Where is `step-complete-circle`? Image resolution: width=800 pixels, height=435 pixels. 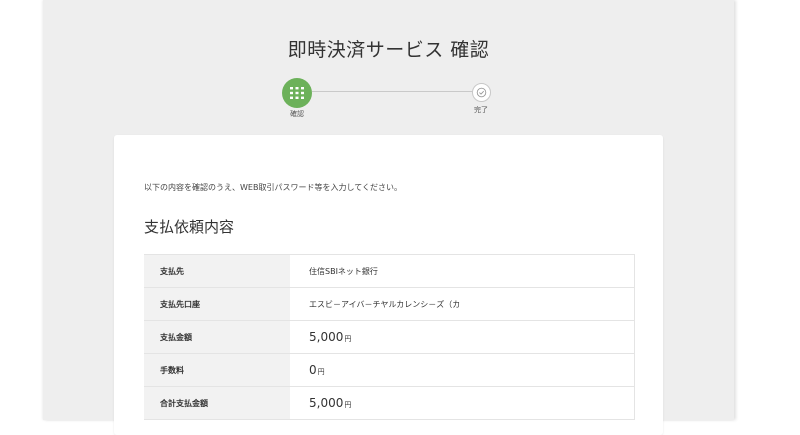
step-complete-circle is located at coordinates (481, 92).